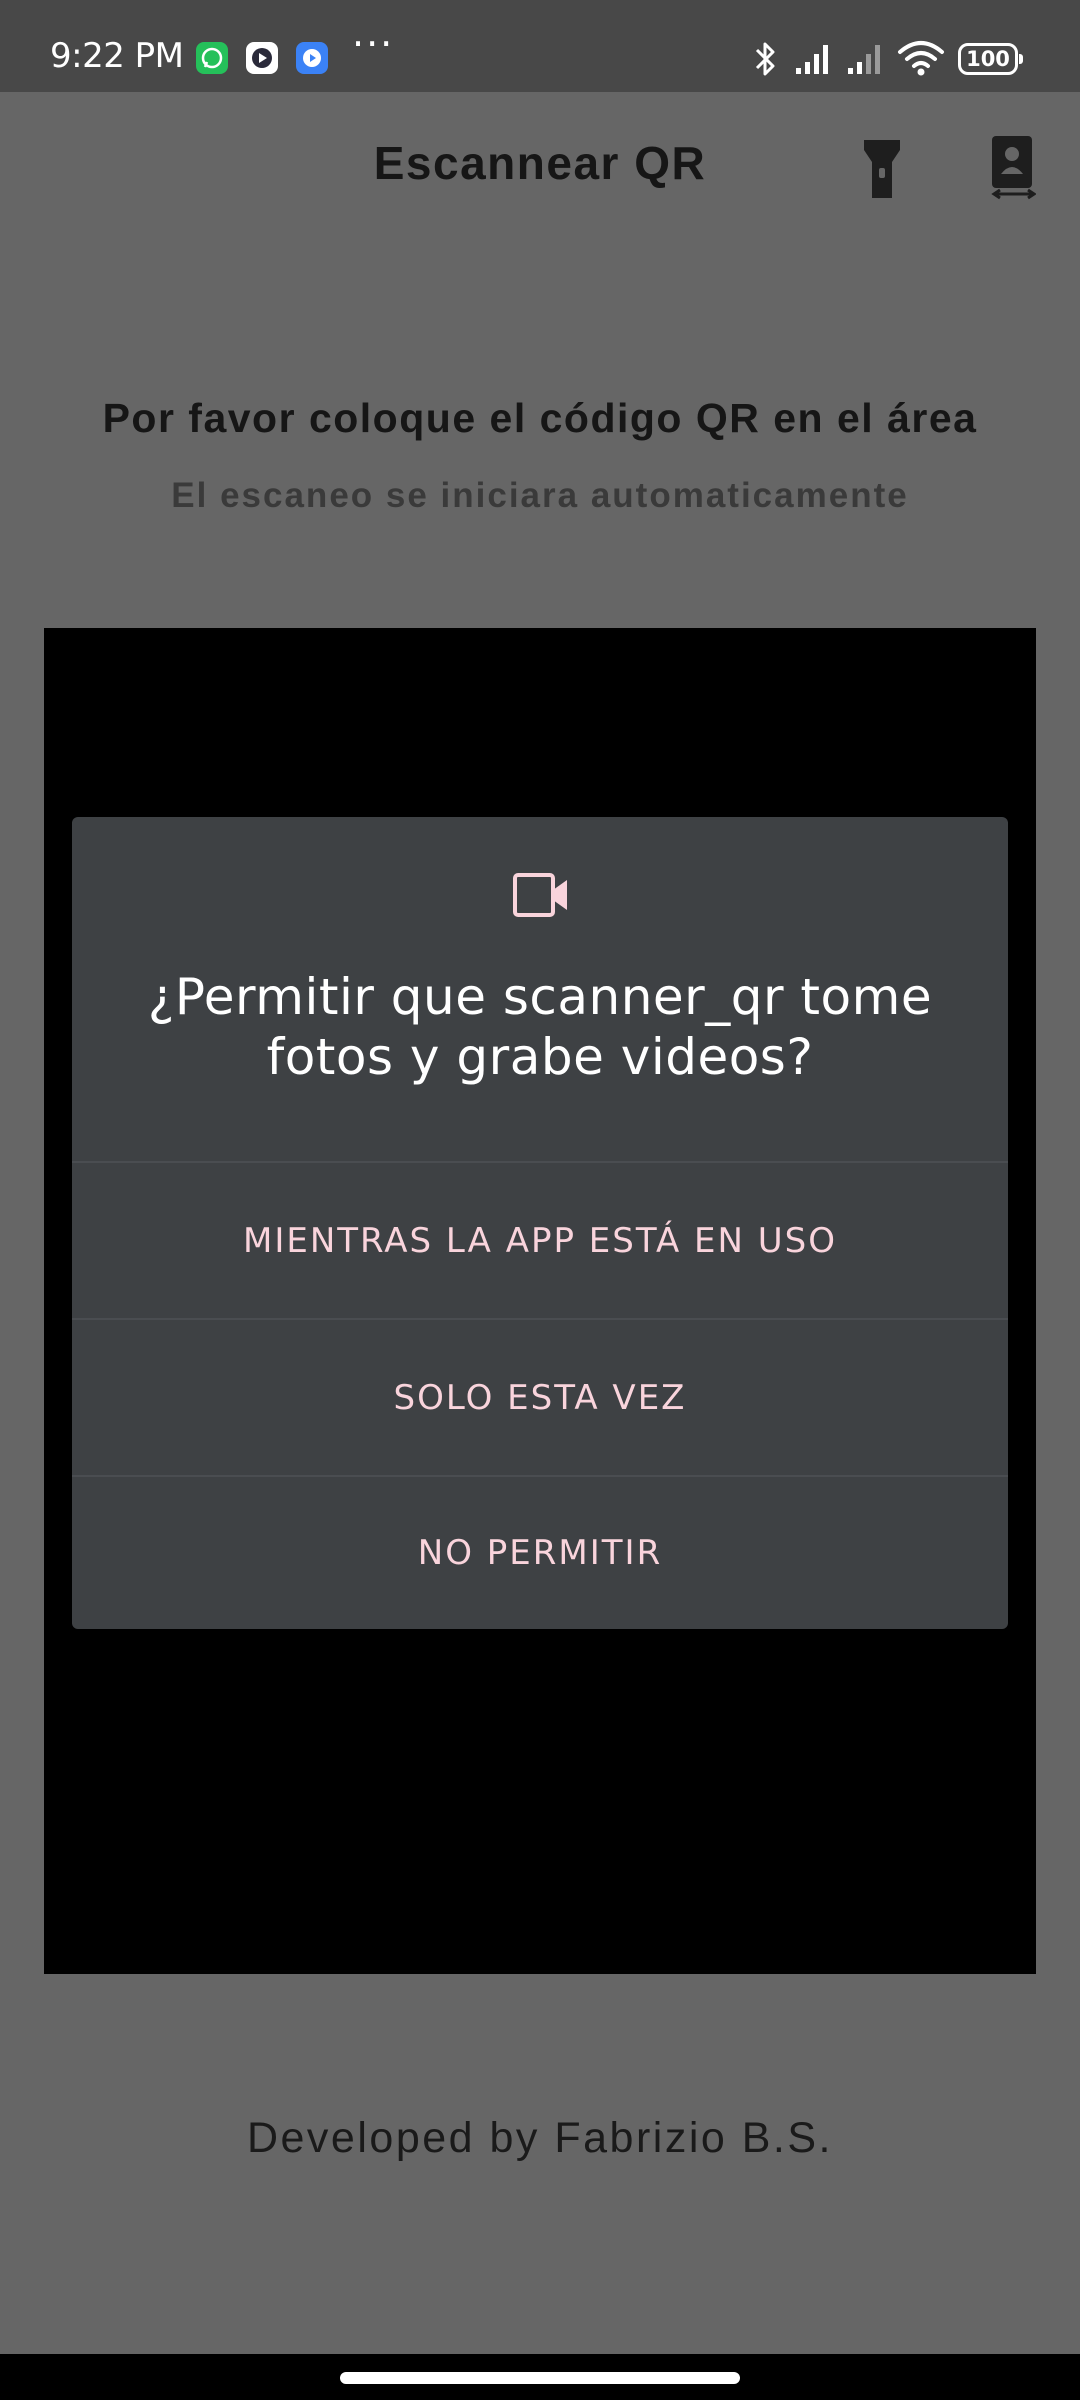  Describe the element at coordinates (312, 58) in the screenshot. I see `video-app-icon` at that location.